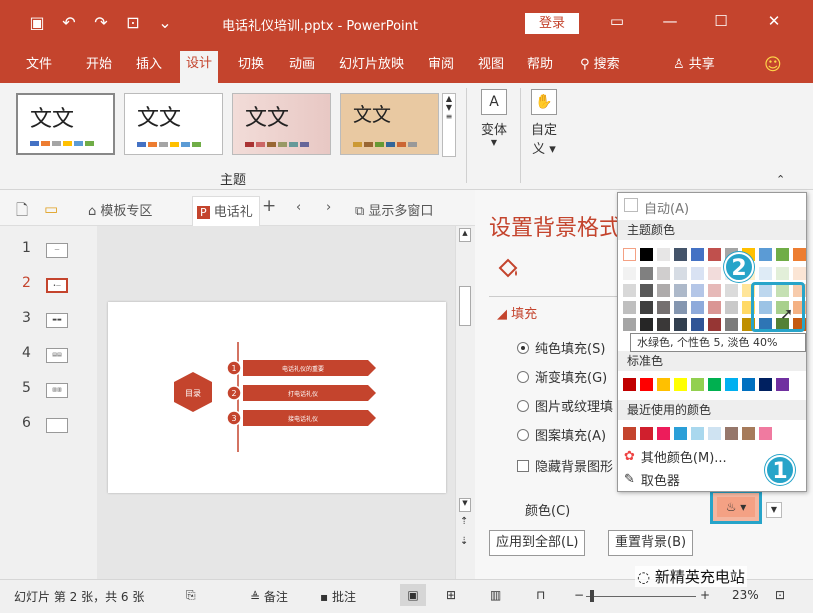 Image resolution: width=813 pixels, height=613 pixels. What do you see at coordinates (413, 595) in the screenshot?
I see `normal-view-button: ▣` at bounding box center [413, 595].